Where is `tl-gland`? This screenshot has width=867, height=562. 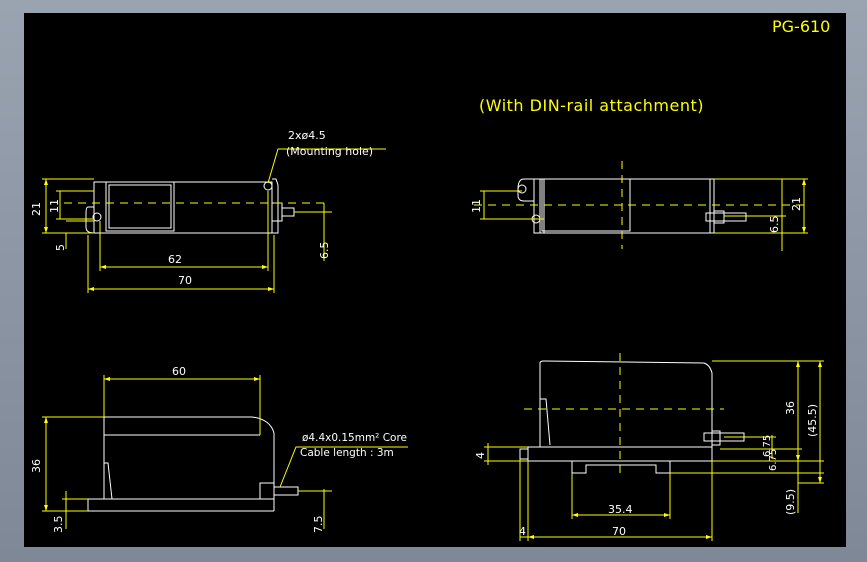 tl-gland is located at coordinates (277, 212).